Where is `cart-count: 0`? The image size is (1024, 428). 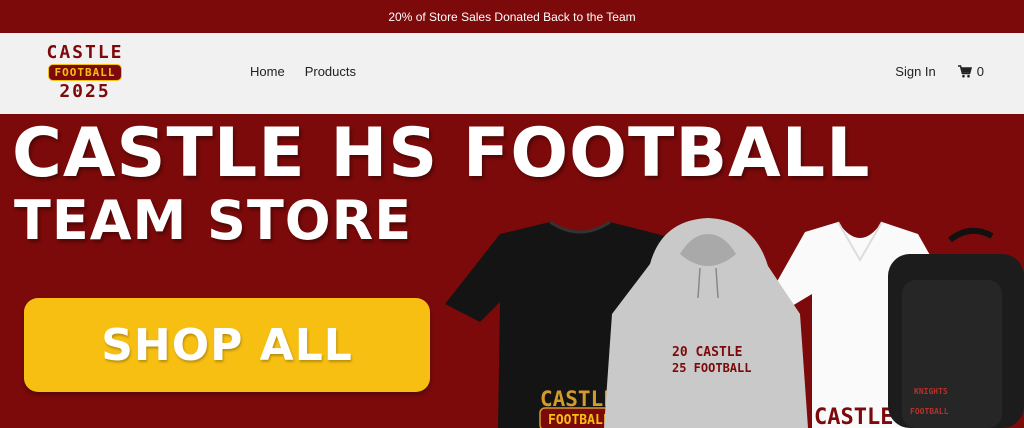
cart-count: 0 is located at coordinates (980, 71).